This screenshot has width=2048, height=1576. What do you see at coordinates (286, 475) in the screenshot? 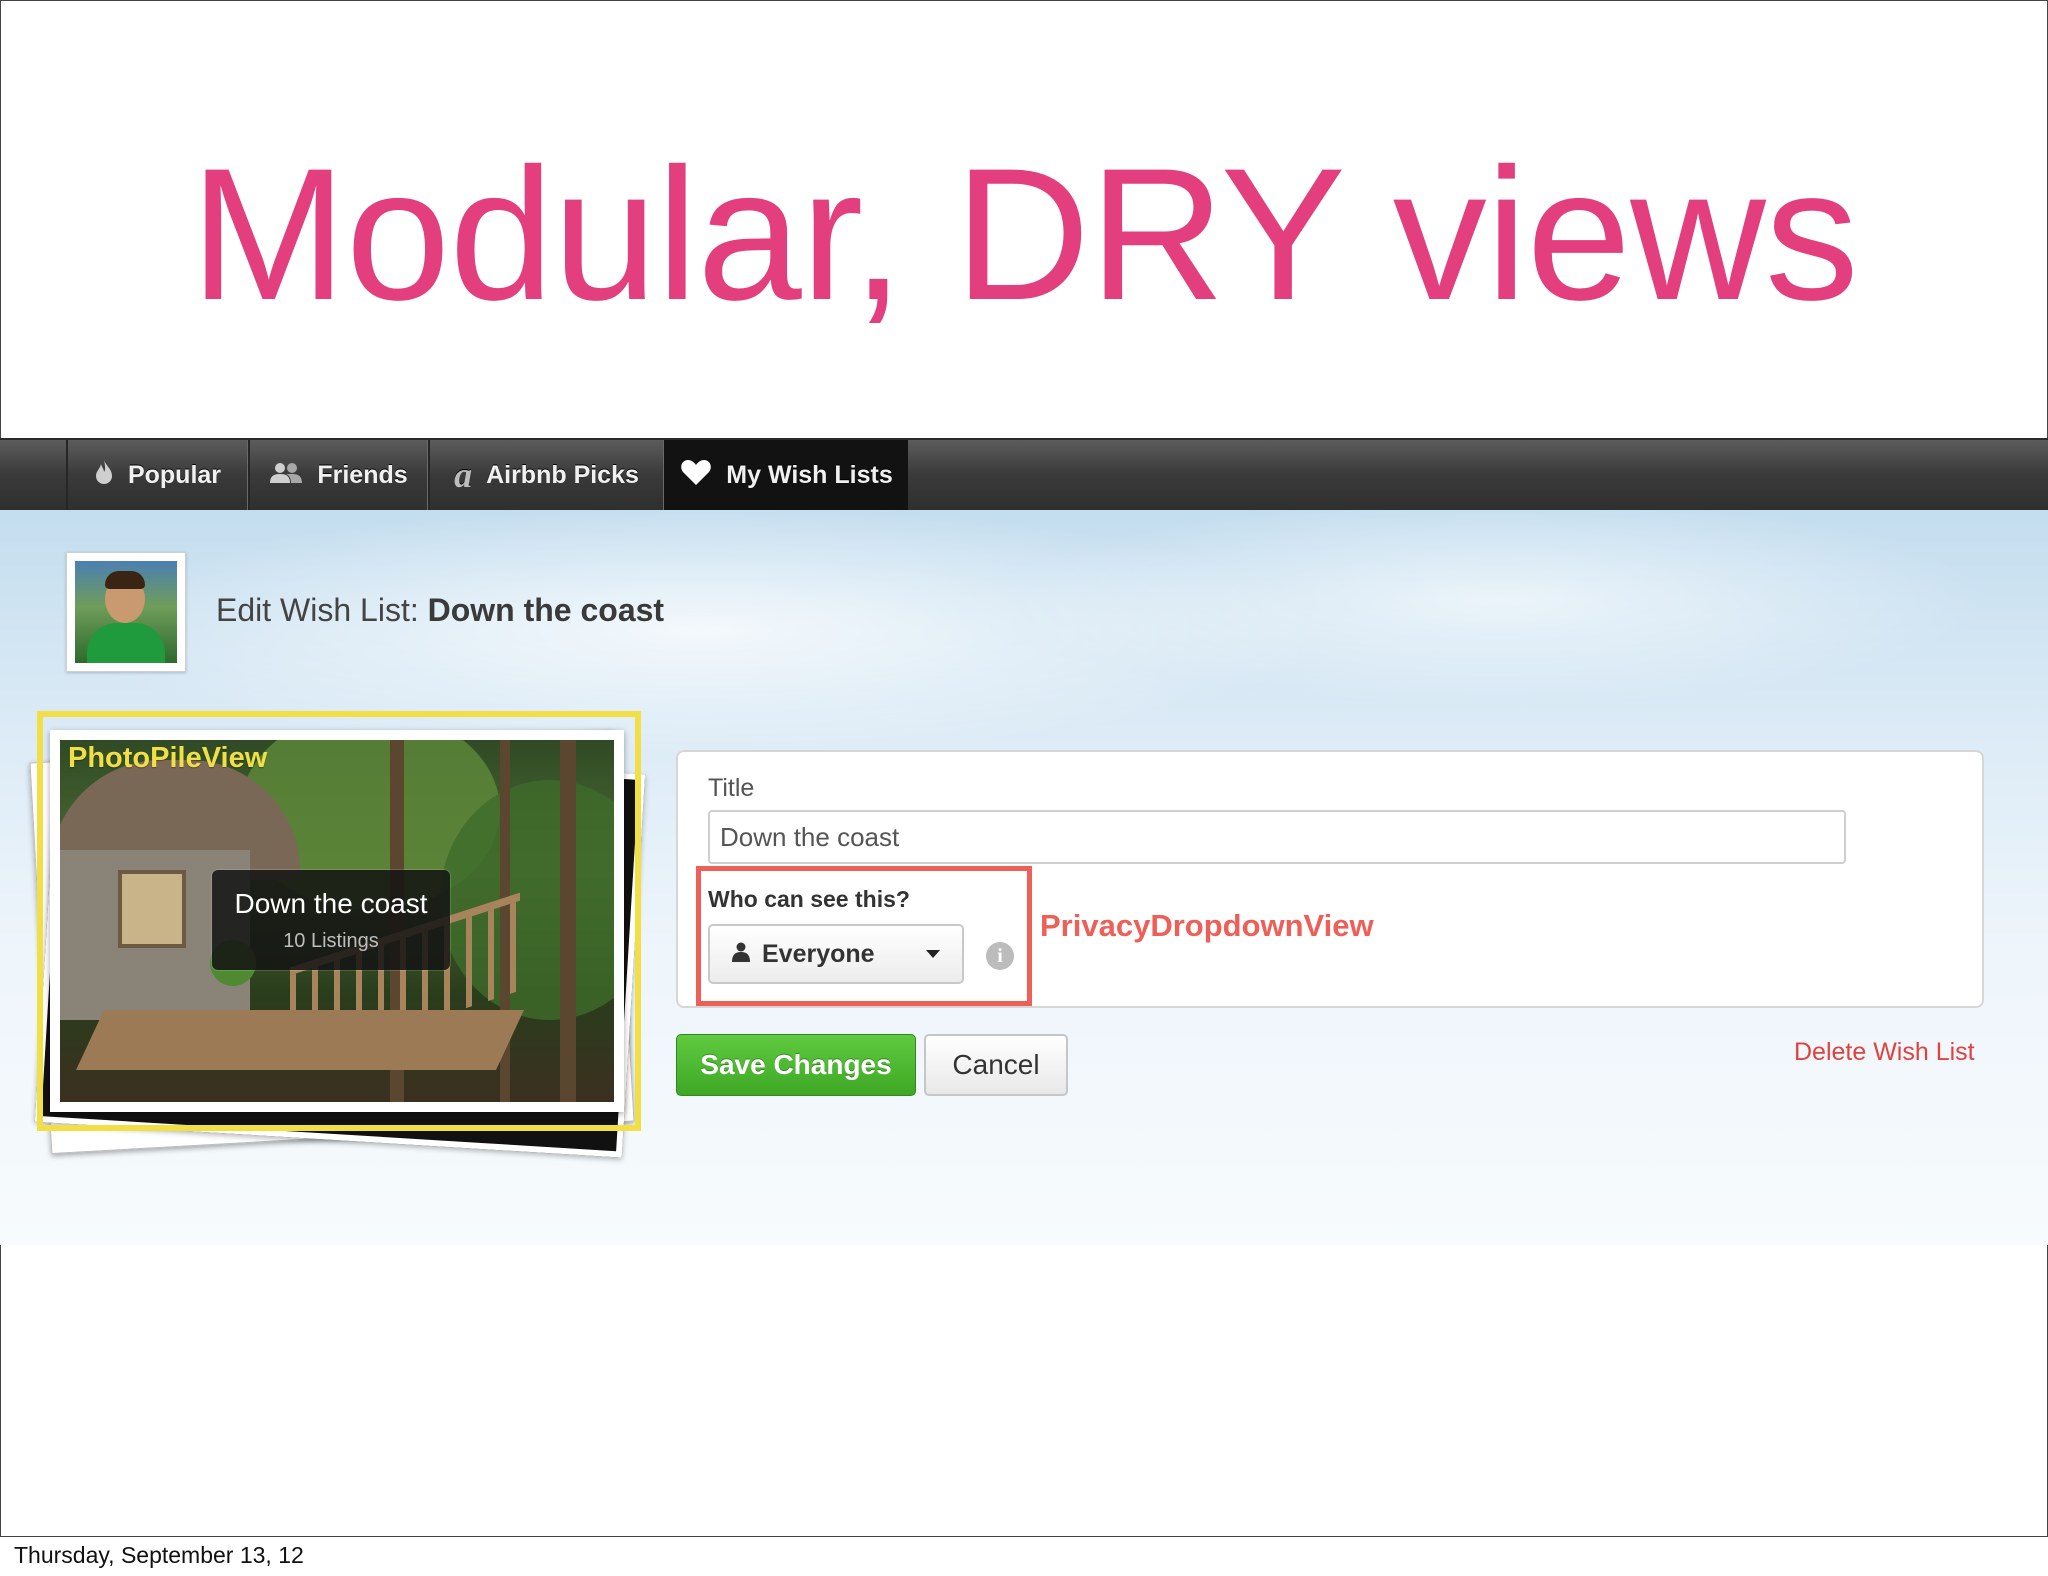
I see `people-icon` at bounding box center [286, 475].